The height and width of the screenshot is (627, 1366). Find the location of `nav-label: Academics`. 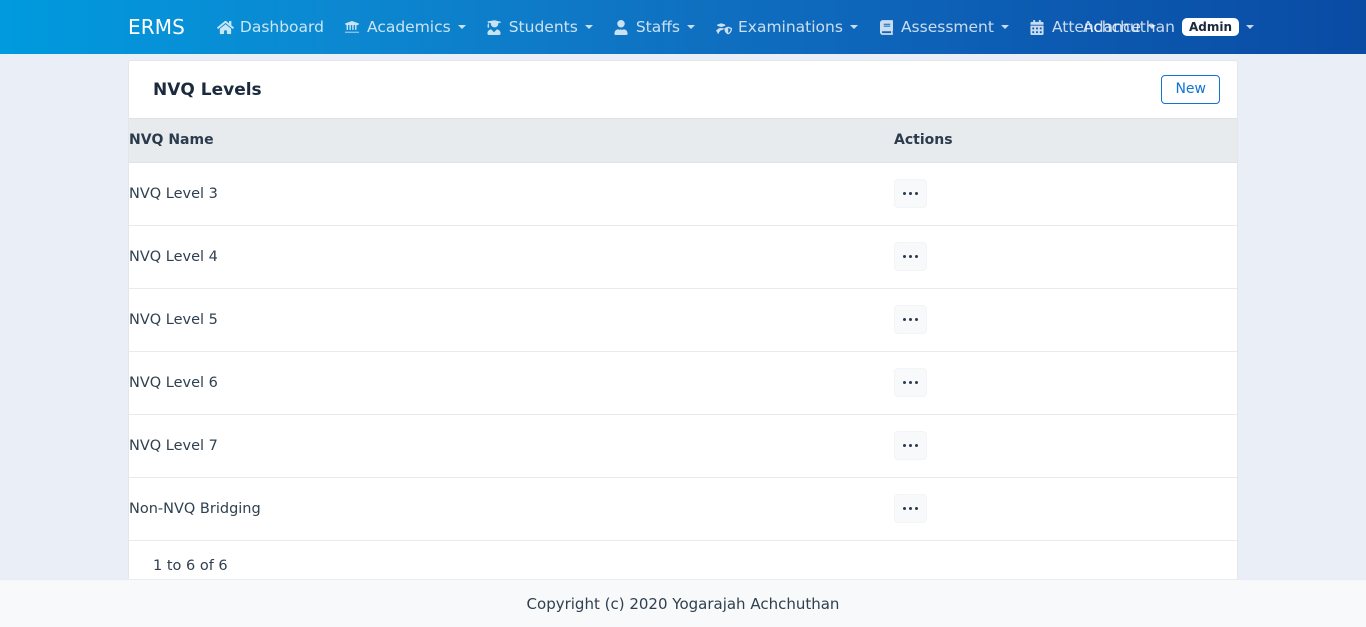

nav-label: Academics is located at coordinates (408, 27).